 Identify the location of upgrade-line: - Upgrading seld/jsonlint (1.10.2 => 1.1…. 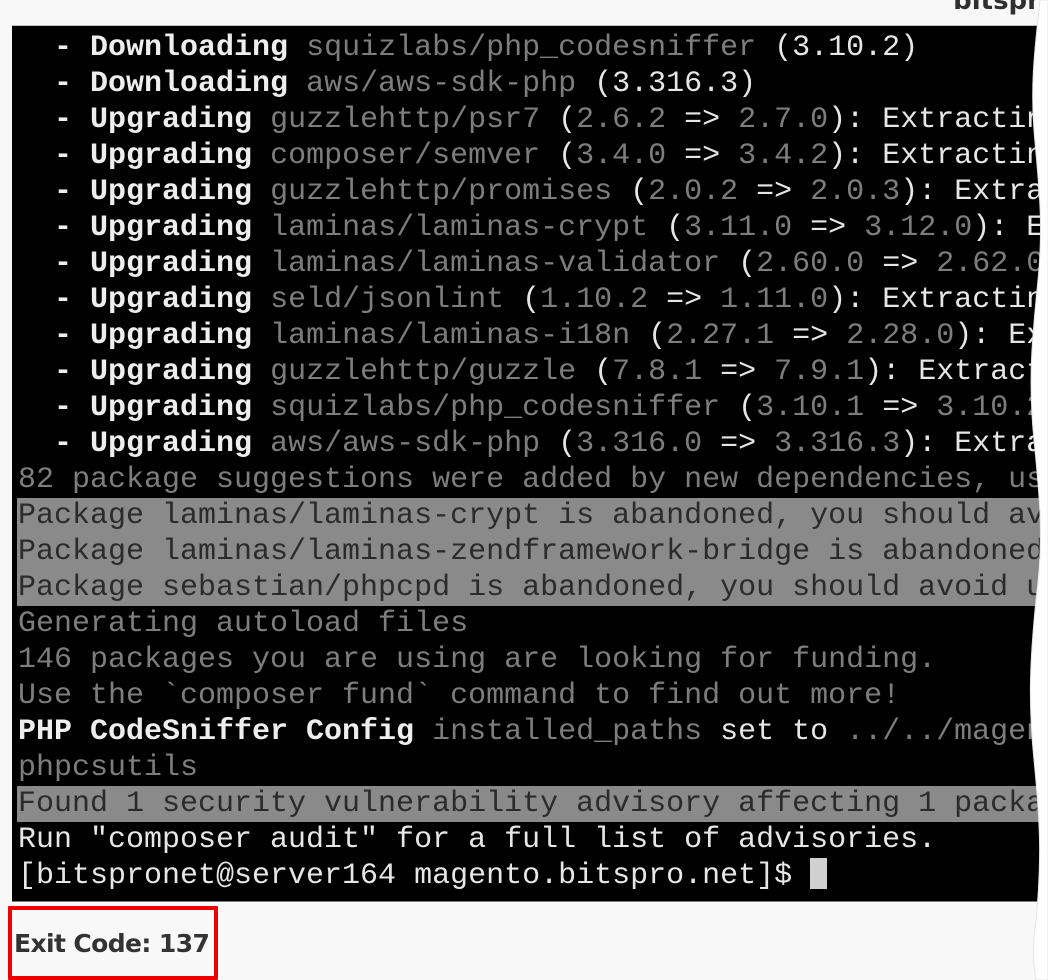
(549, 300).